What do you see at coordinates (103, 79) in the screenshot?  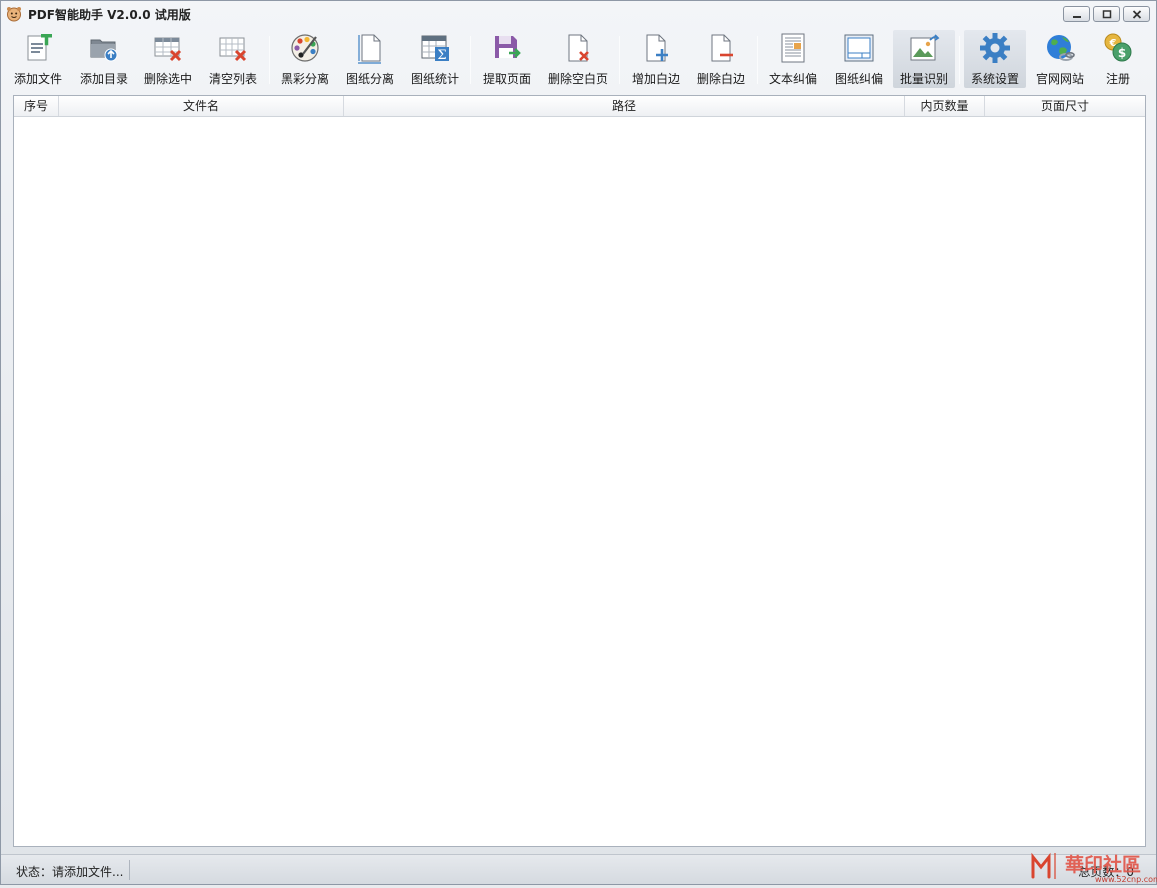 I see `add-folder-label: 添加目录` at bounding box center [103, 79].